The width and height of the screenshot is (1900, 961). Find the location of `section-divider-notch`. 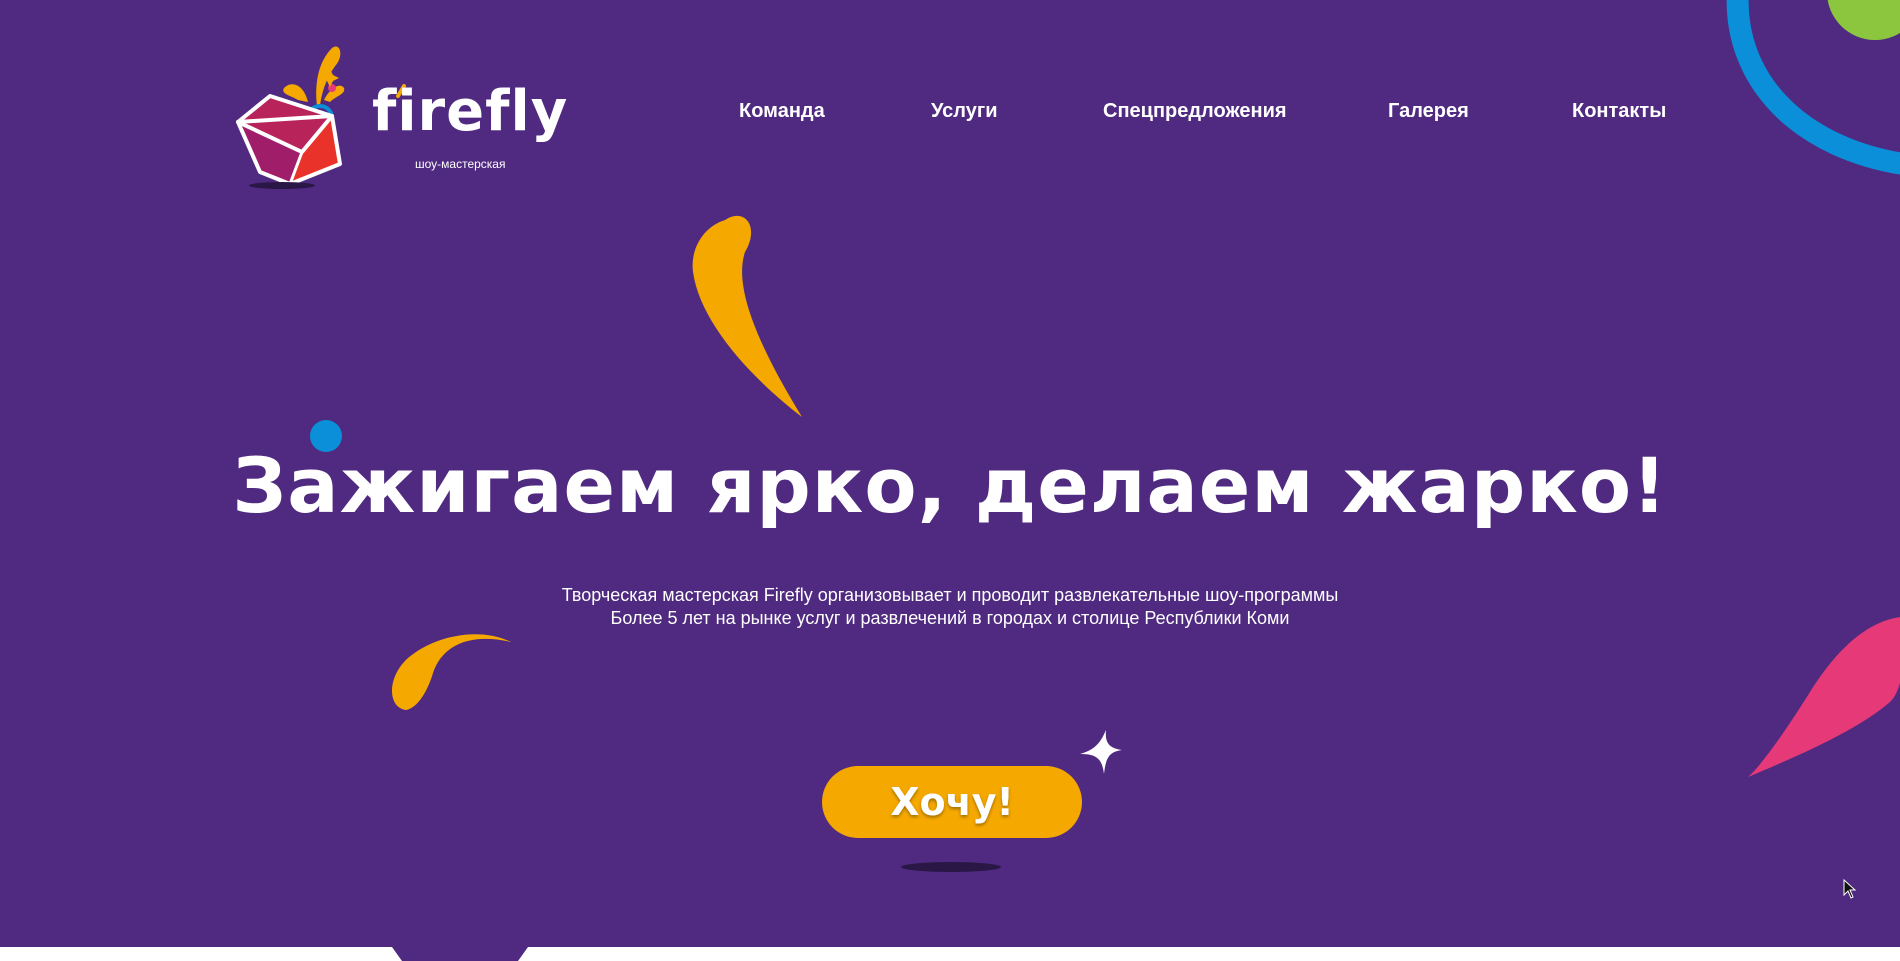

section-divider-notch is located at coordinates (460, 954).